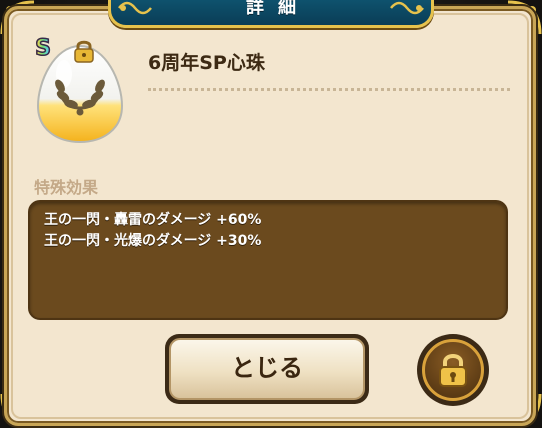 The image size is (542, 428). I want to click on flourish-icon, so click(407, 8).